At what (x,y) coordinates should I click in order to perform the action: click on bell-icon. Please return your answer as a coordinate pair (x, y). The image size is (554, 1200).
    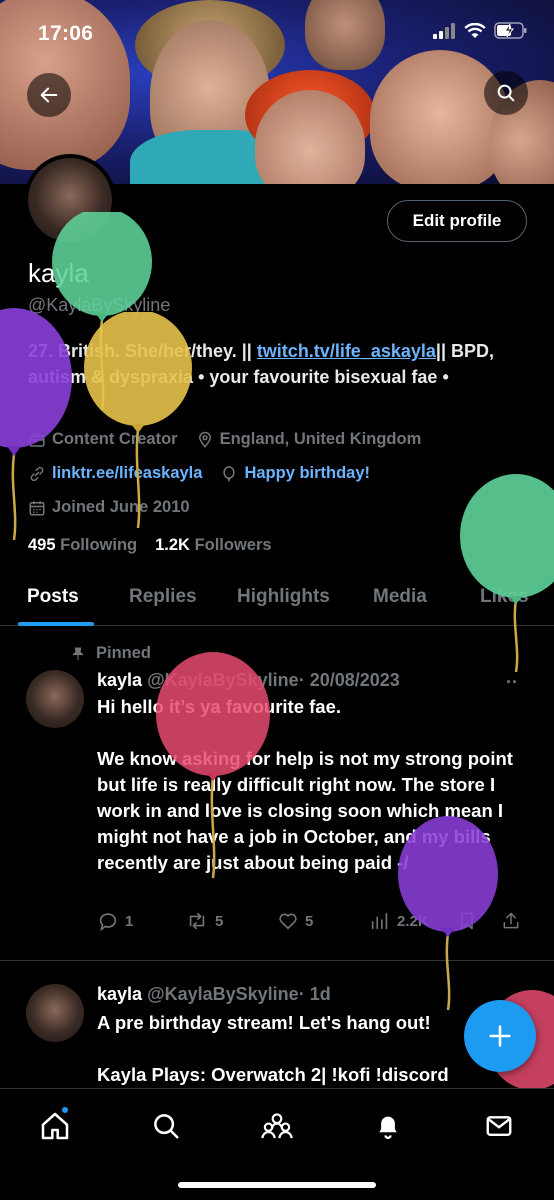
    Looking at the image, I should click on (388, 1127).